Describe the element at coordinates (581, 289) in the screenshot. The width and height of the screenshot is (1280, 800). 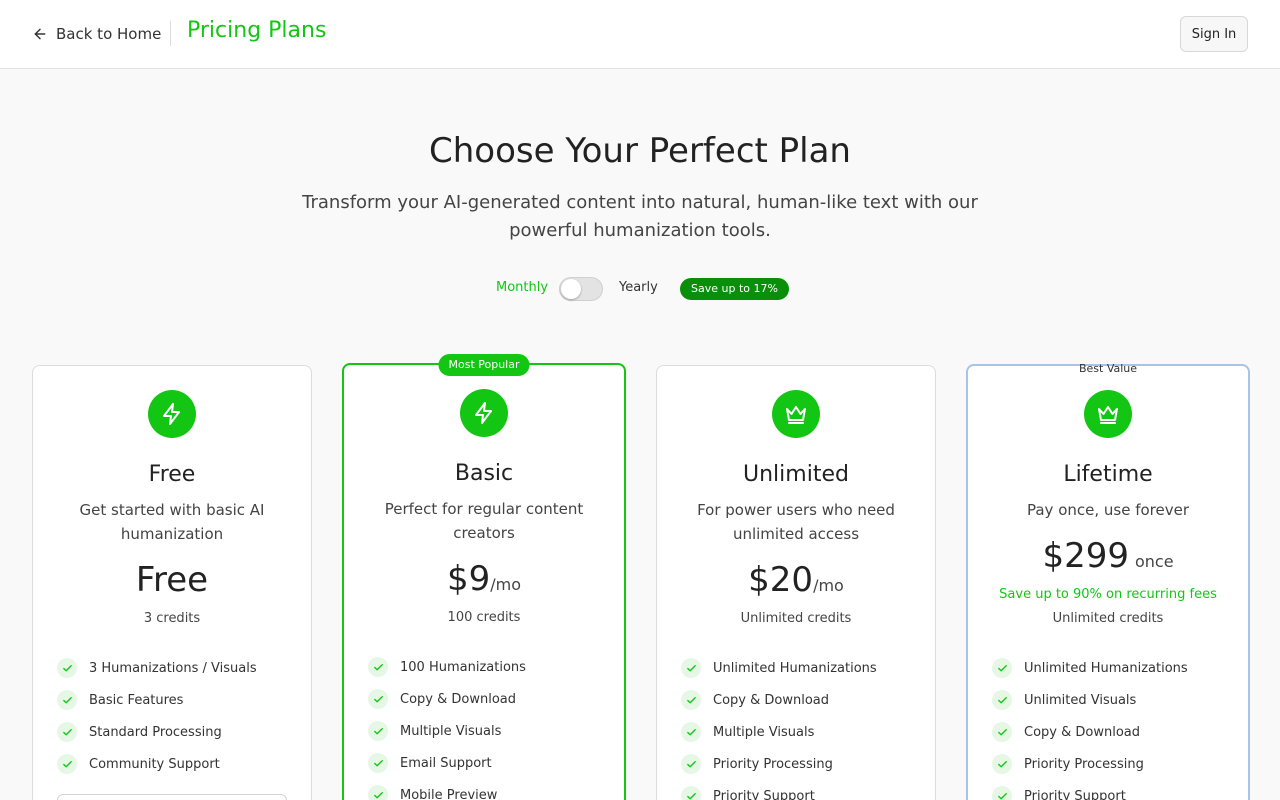
I see `billing-period-switch` at that location.